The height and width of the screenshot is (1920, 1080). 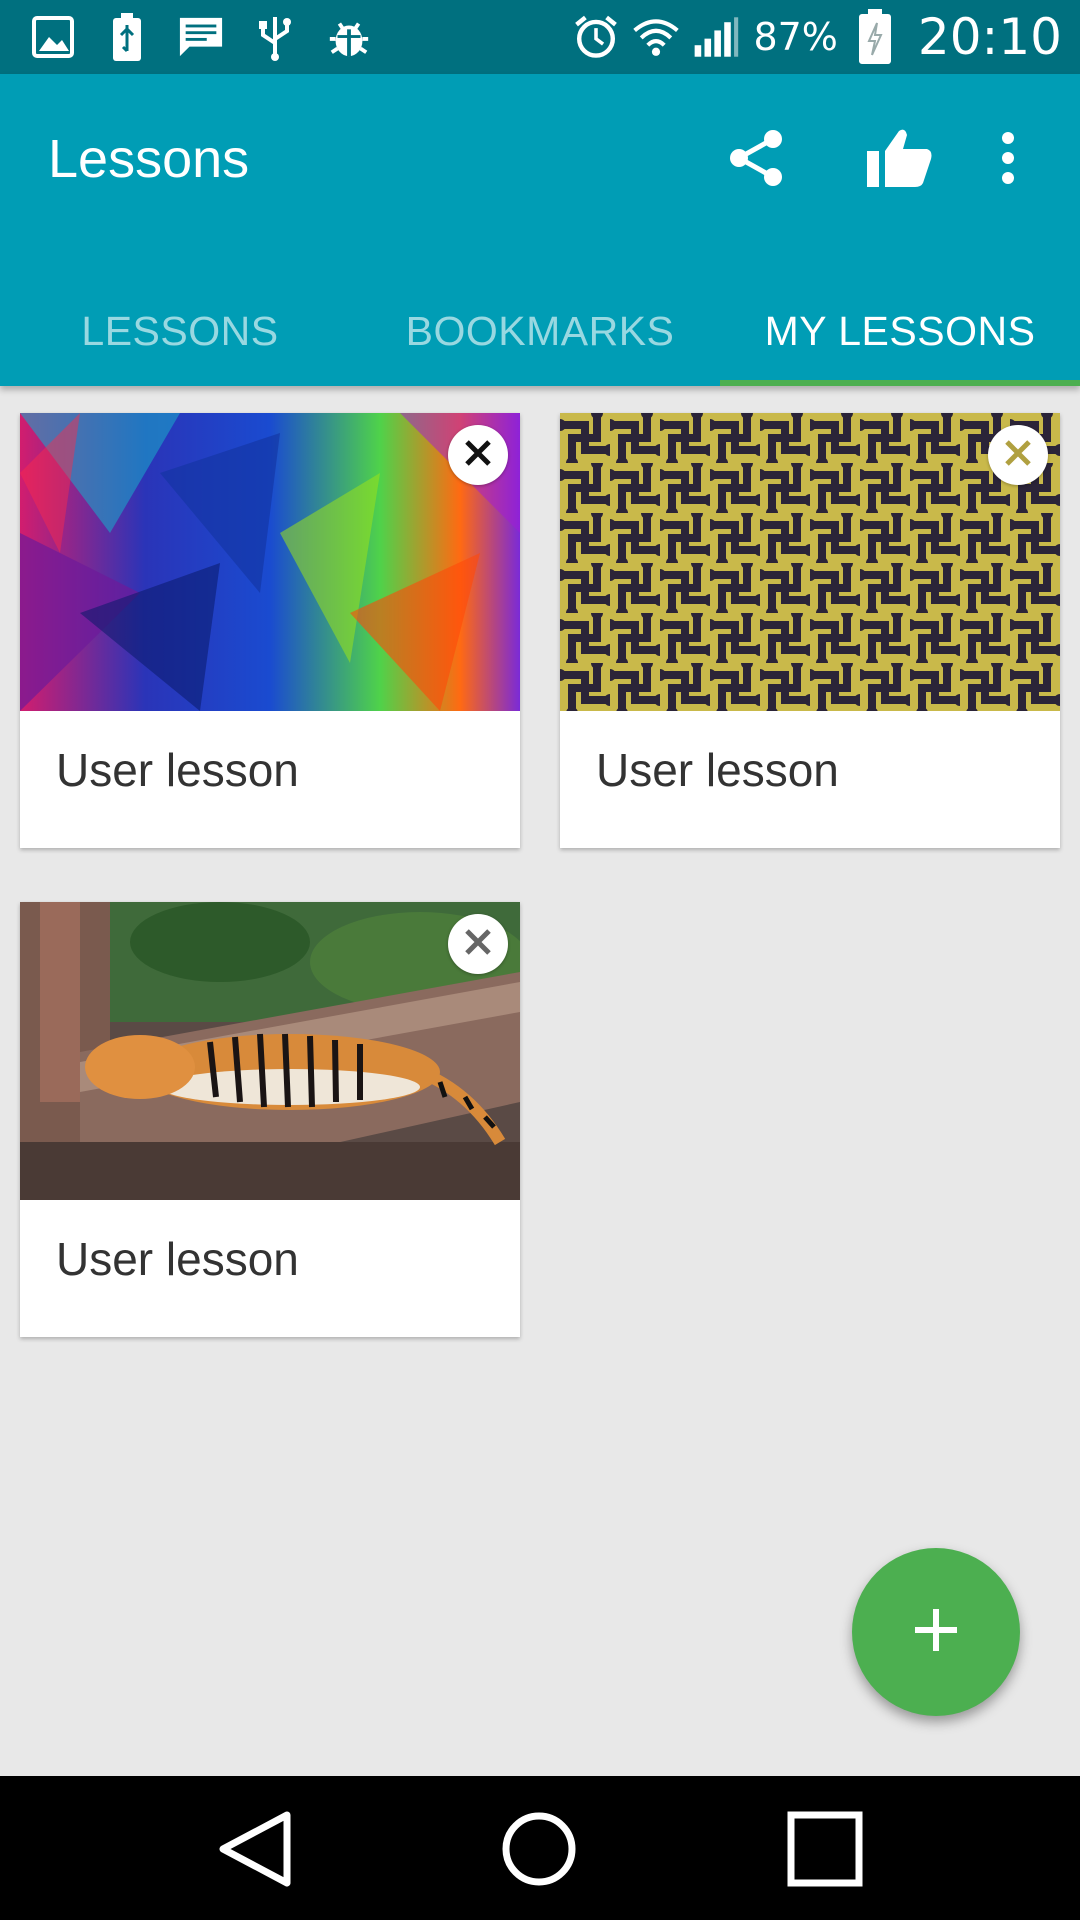 I want to click on alarm-icon, so click(x=596, y=37).